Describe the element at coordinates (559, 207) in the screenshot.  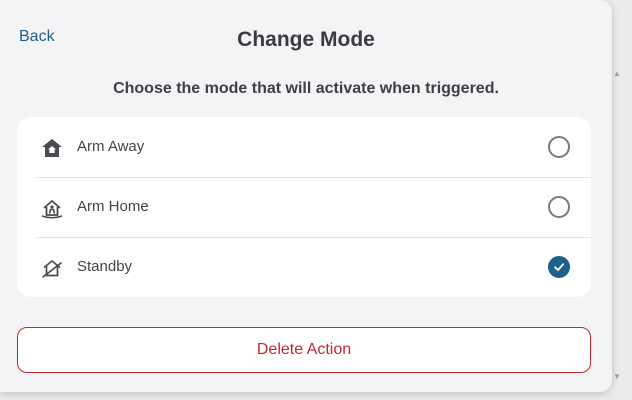
I see `arm-home-radio` at that location.